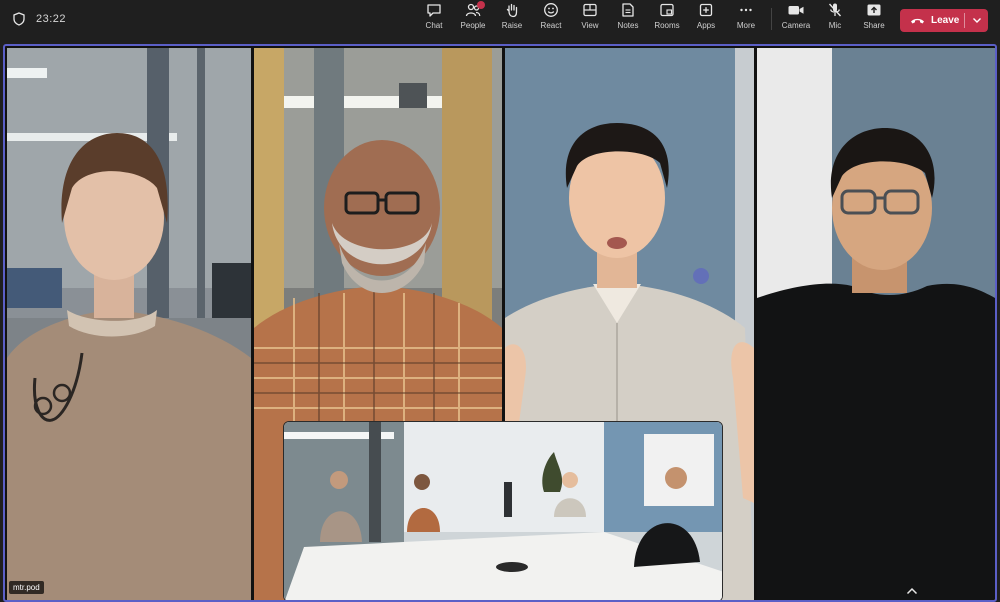 This screenshot has width=1000, height=602. Describe the element at coordinates (590, 10) in the screenshot. I see `view-icon` at that location.